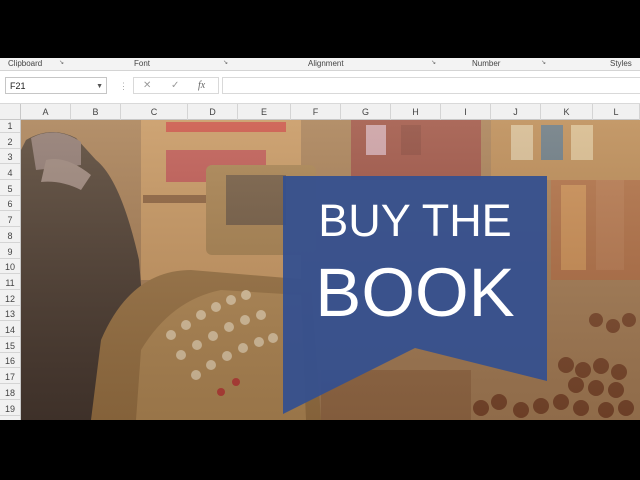 This screenshot has height=480, width=640. Describe the element at coordinates (10, 173) in the screenshot. I see `row-header: 4` at that location.